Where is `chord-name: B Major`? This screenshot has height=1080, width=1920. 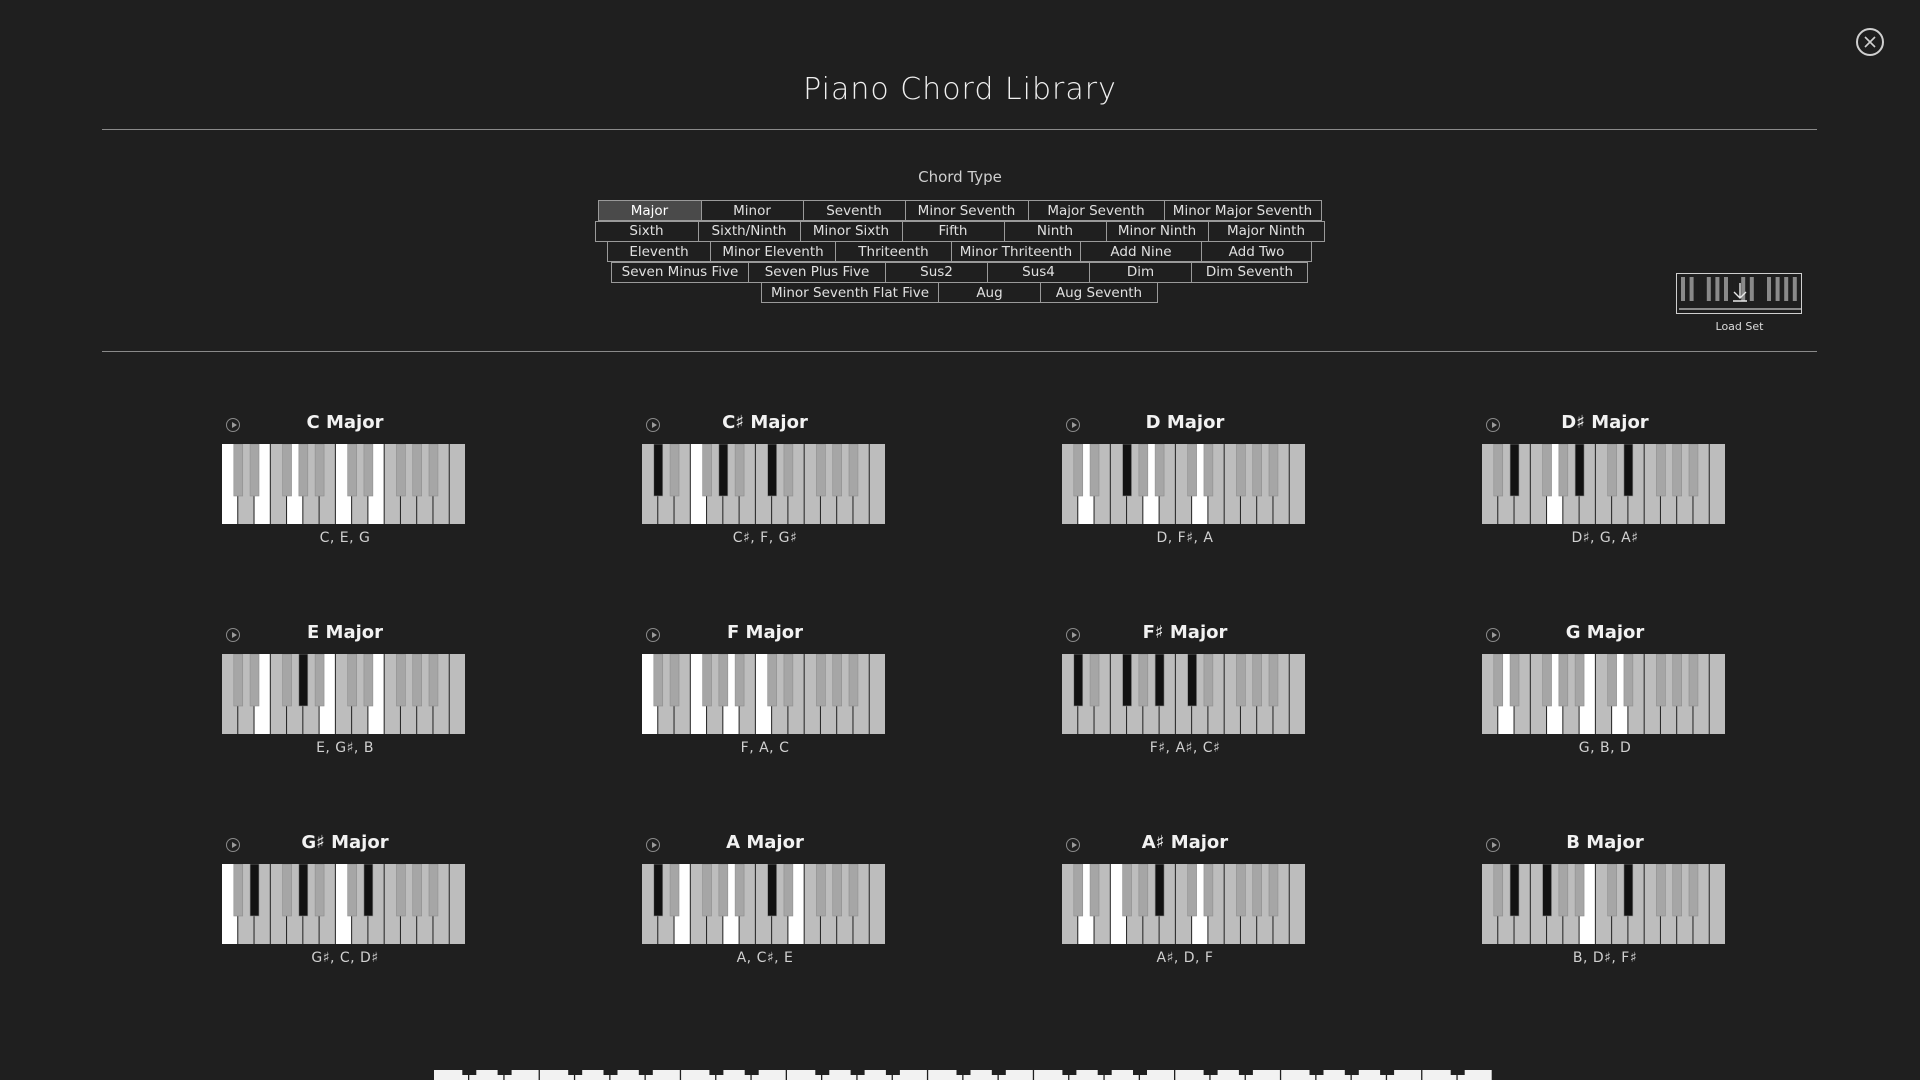
chord-name: B Major is located at coordinates (1605, 842).